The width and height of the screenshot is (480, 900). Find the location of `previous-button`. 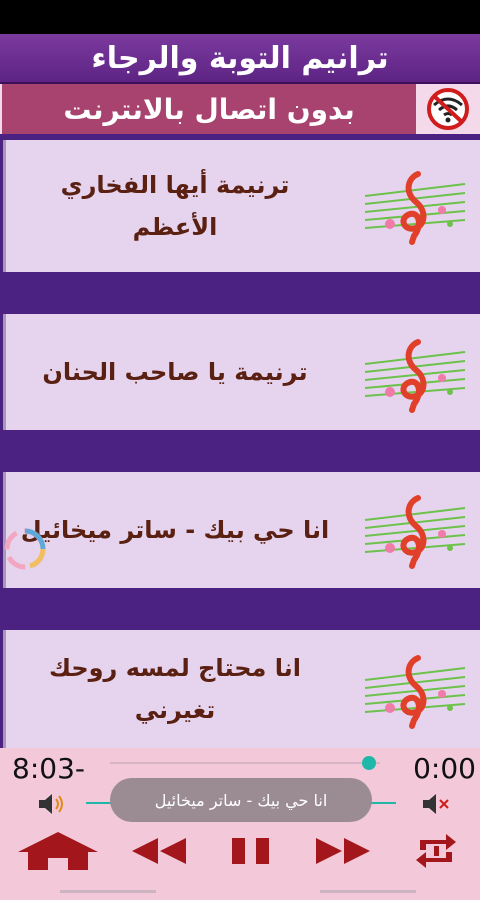

previous-button is located at coordinates (158, 851).